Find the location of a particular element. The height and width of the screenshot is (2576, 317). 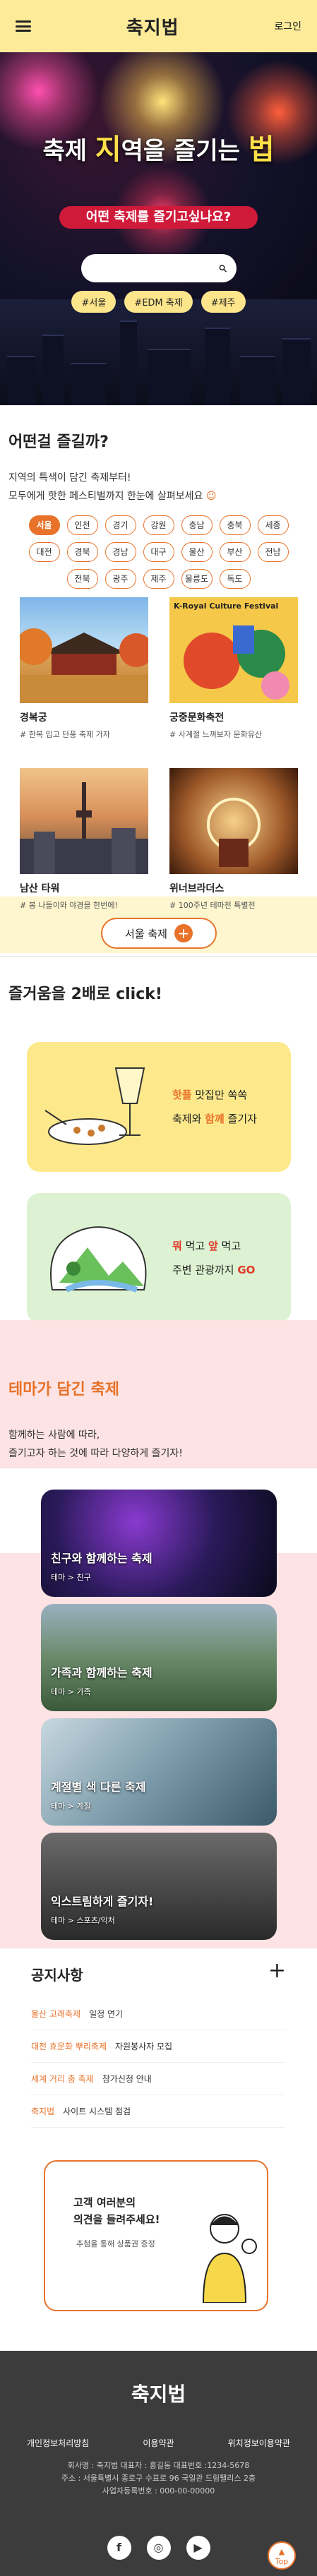

region-seoul: 서울 is located at coordinates (44, 525).